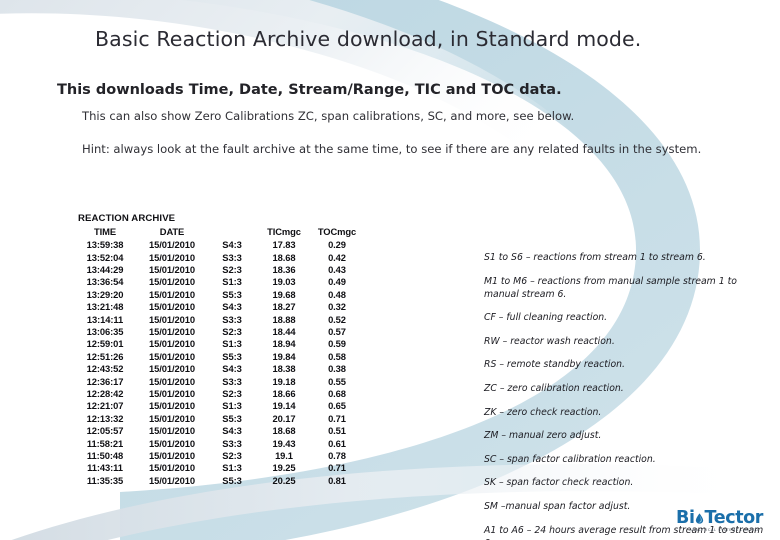 The height and width of the screenshot is (540, 780). I want to click on cell-time: 13:44:29, so click(105, 270).